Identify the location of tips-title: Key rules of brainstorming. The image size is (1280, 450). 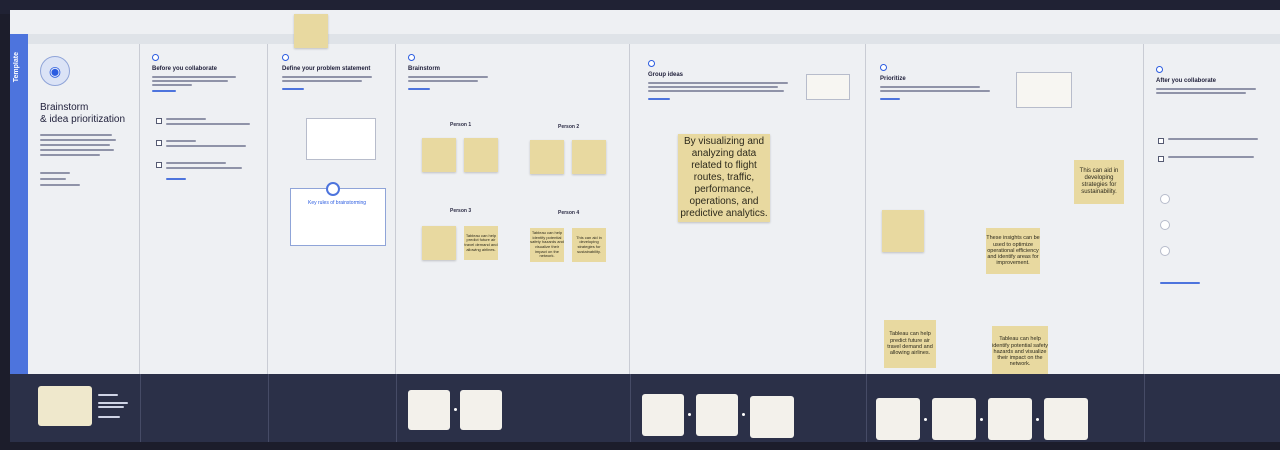
(337, 203).